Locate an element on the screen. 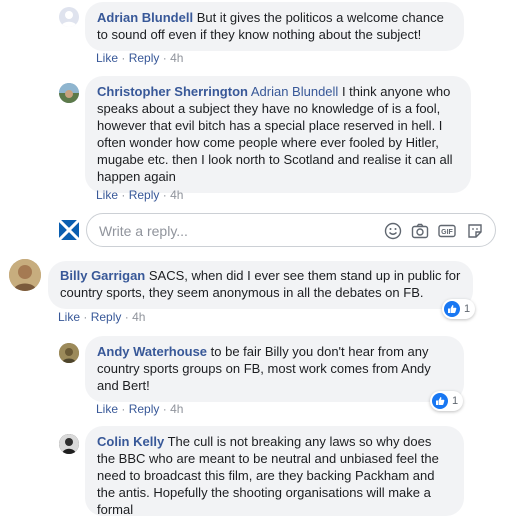  mention-link: Adrian Blundell is located at coordinates (294, 91).